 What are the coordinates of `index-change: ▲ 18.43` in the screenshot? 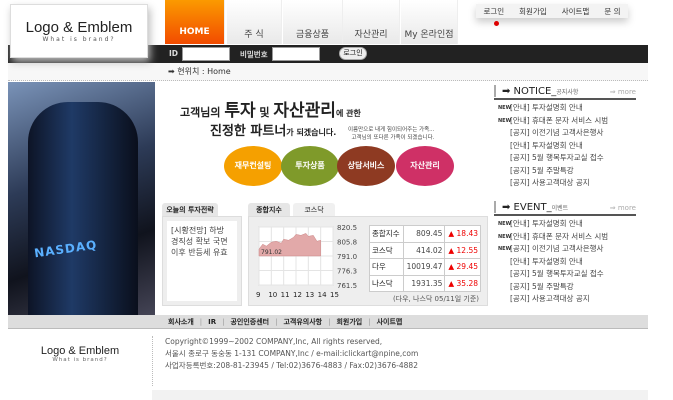 It's located at (462, 234).